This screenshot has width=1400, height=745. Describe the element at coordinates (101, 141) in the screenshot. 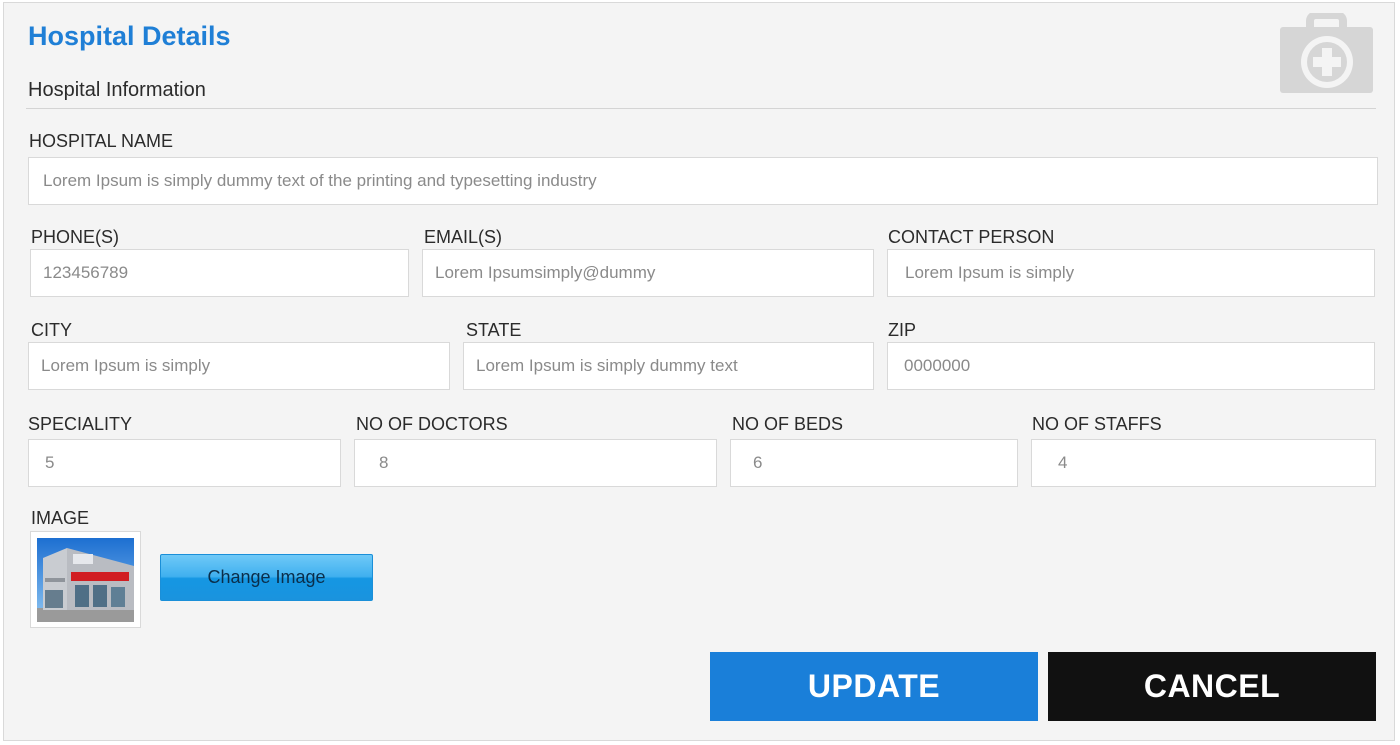

I see `hospital-name-label: HOSPITAL NAME` at that location.